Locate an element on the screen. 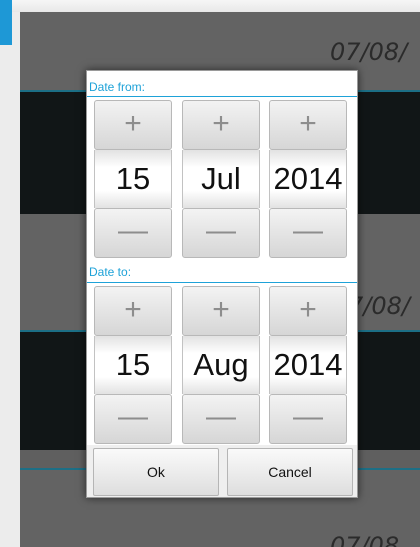 The image size is (420, 547). from-month-increment-button: + is located at coordinates (221, 125).